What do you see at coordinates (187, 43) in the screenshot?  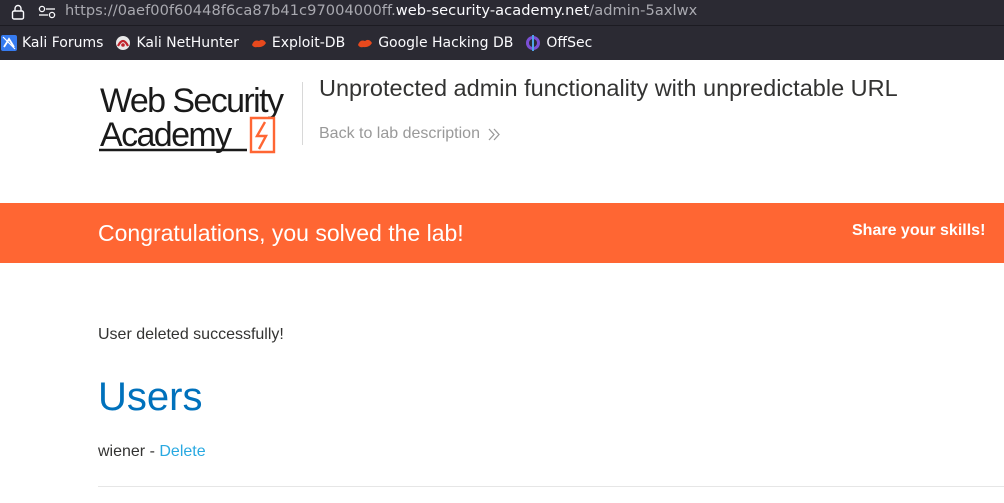 I see `bookmark-label: Kali NetHunter` at bounding box center [187, 43].